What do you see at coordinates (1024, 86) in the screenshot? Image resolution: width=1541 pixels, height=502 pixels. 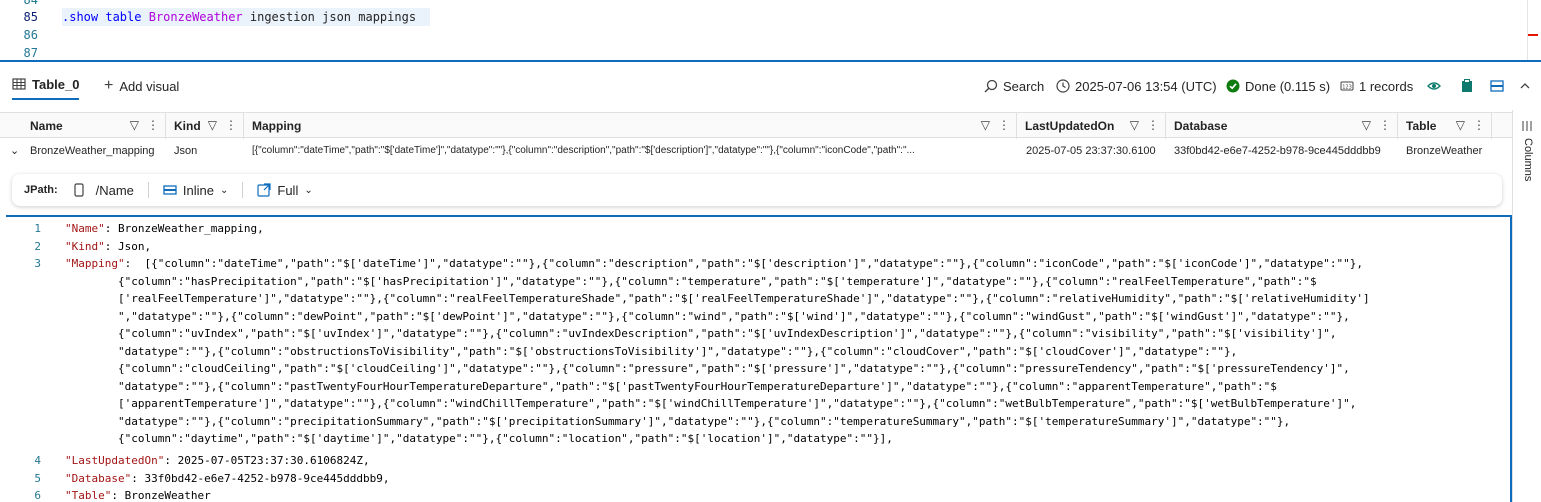 I see `search-label: Search` at bounding box center [1024, 86].